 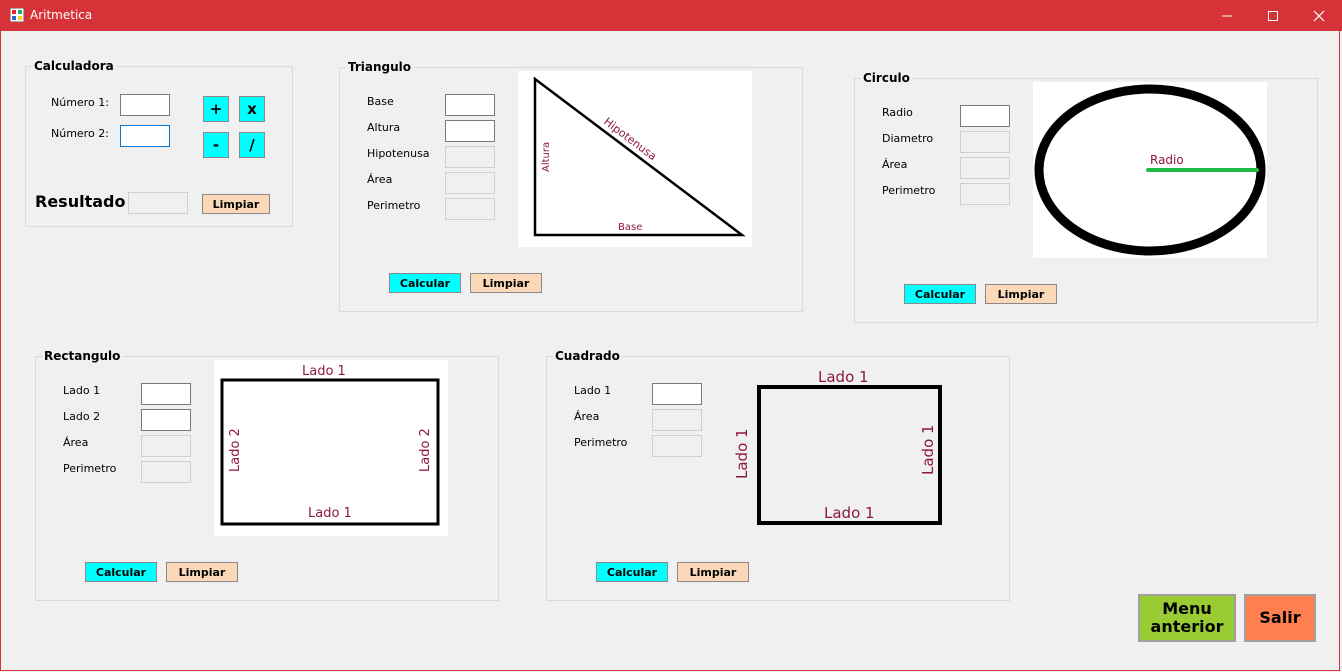 I want to click on minimize-button, so click(x=1227, y=15).